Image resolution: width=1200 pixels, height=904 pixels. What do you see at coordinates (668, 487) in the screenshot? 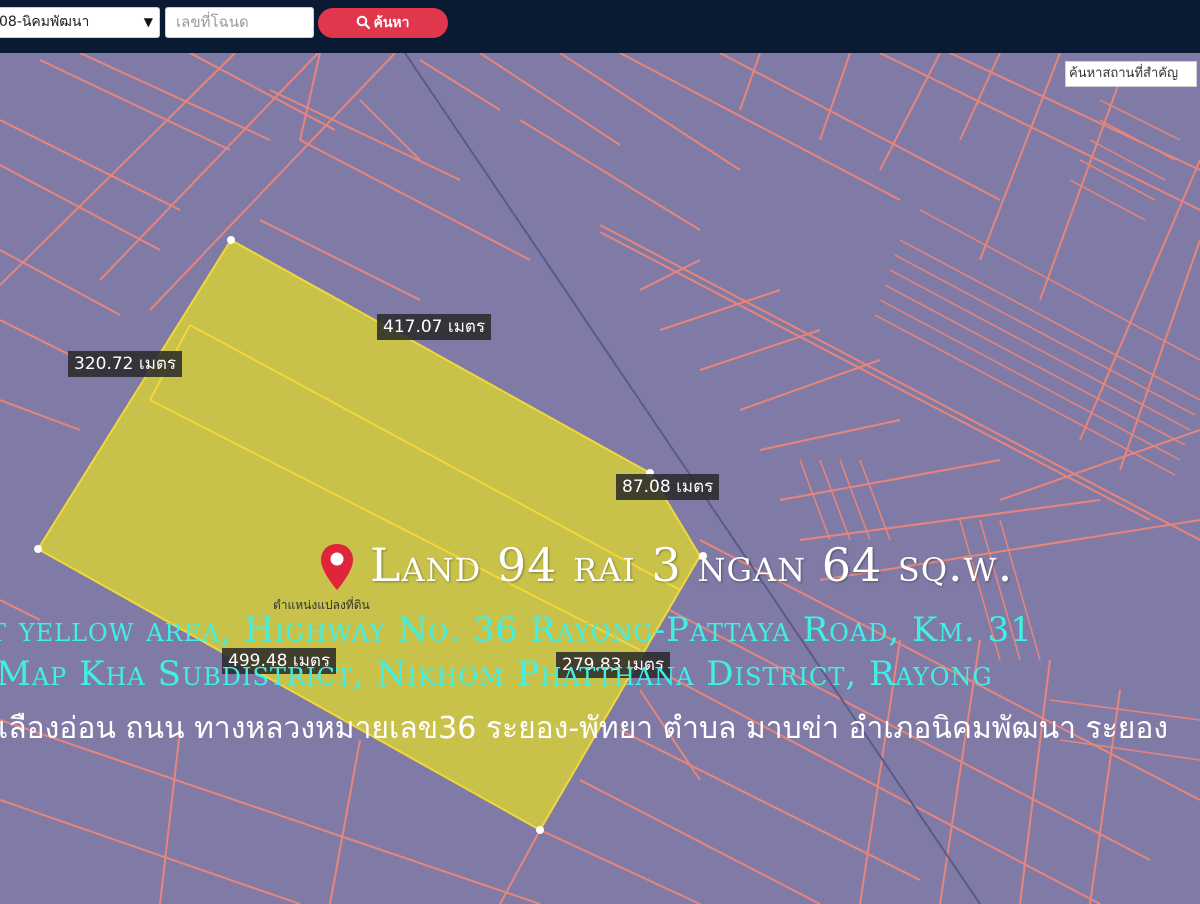
I see `dimension-label: 87.08 เมตร` at bounding box center [668, 487].